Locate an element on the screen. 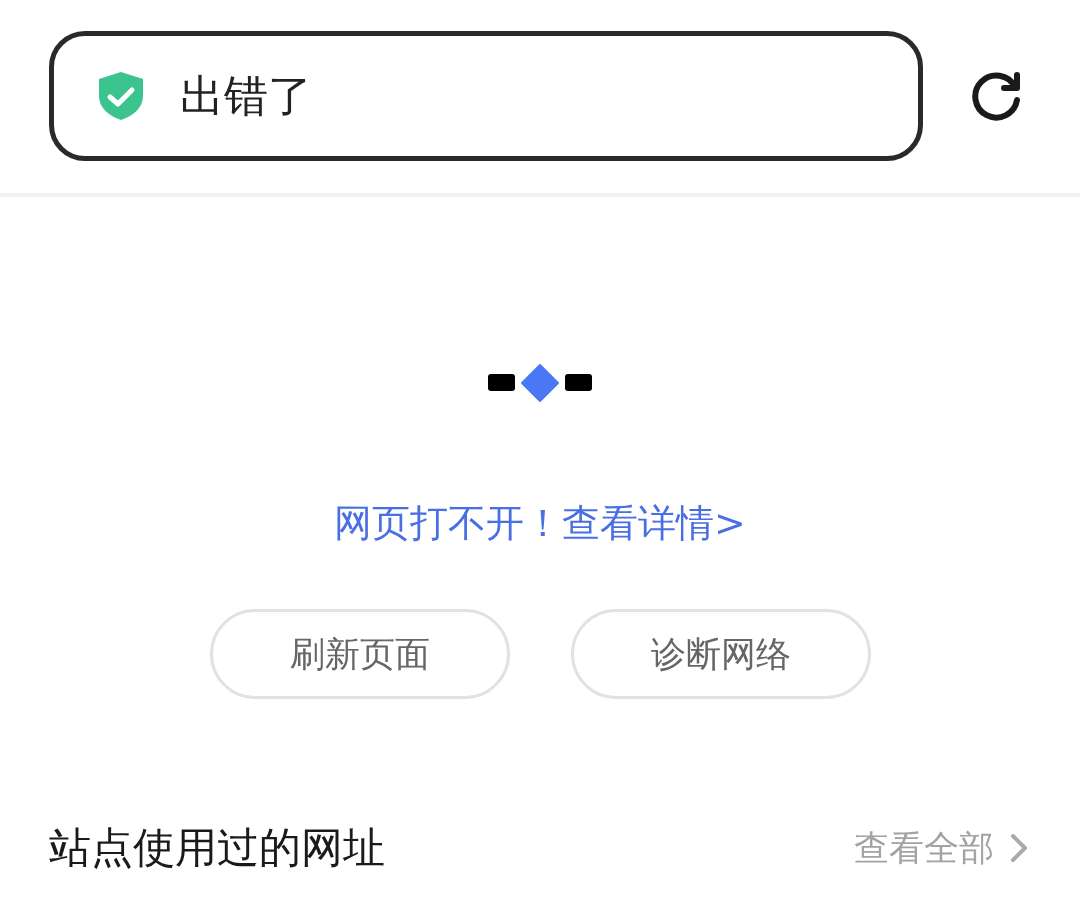 This screenshot has height=924, width=1080. action-button: 刷新页面 is located at coordinates (359, 654).